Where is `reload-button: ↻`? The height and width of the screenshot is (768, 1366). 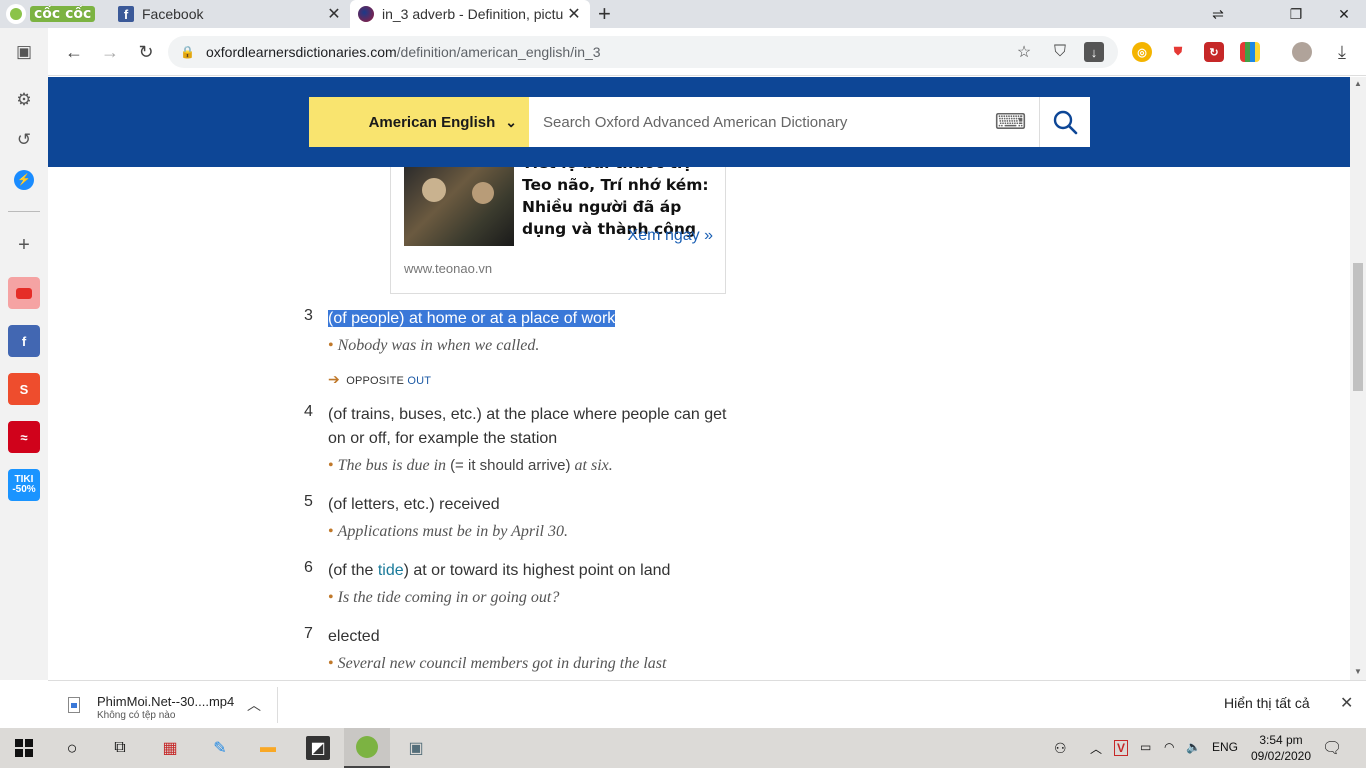 reload-button: ↻ is located at coordinates (146, 52).